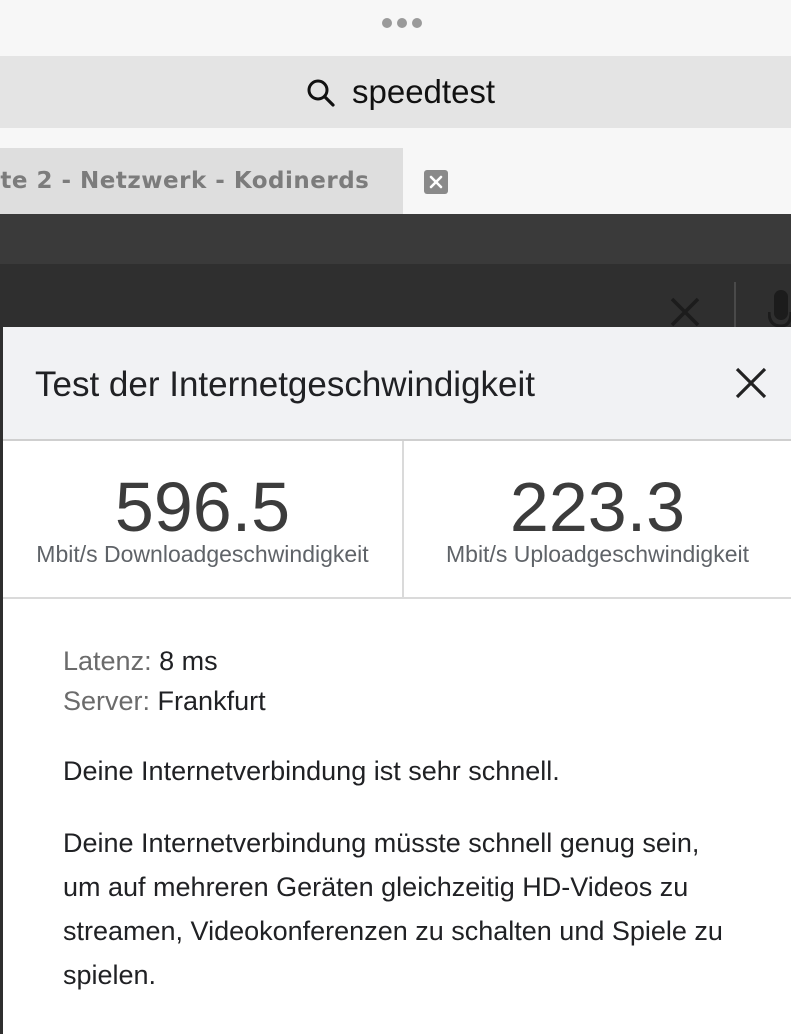 Image resolution: width=791 pixels, height=1034 pixels. What do you see at coordinates (408, 701) in the screenshot?
I see `server-row: Server: Frankfurt` at bounding box center [408, 701].